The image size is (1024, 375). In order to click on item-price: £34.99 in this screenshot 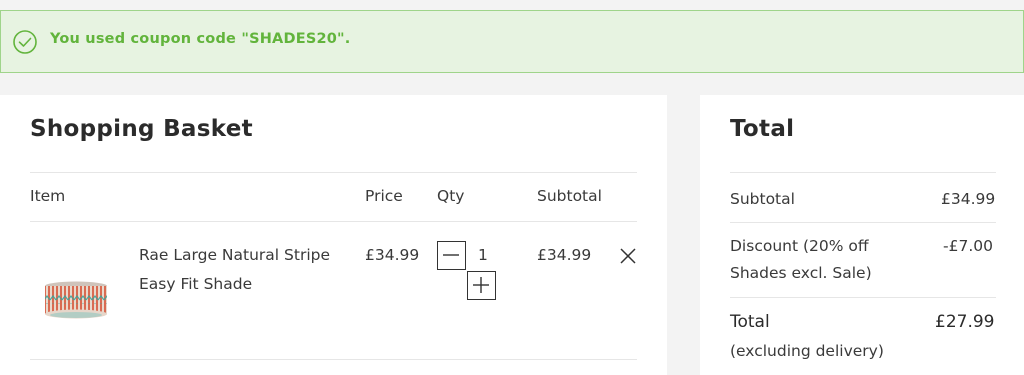, I will do `click(392, 255)`.